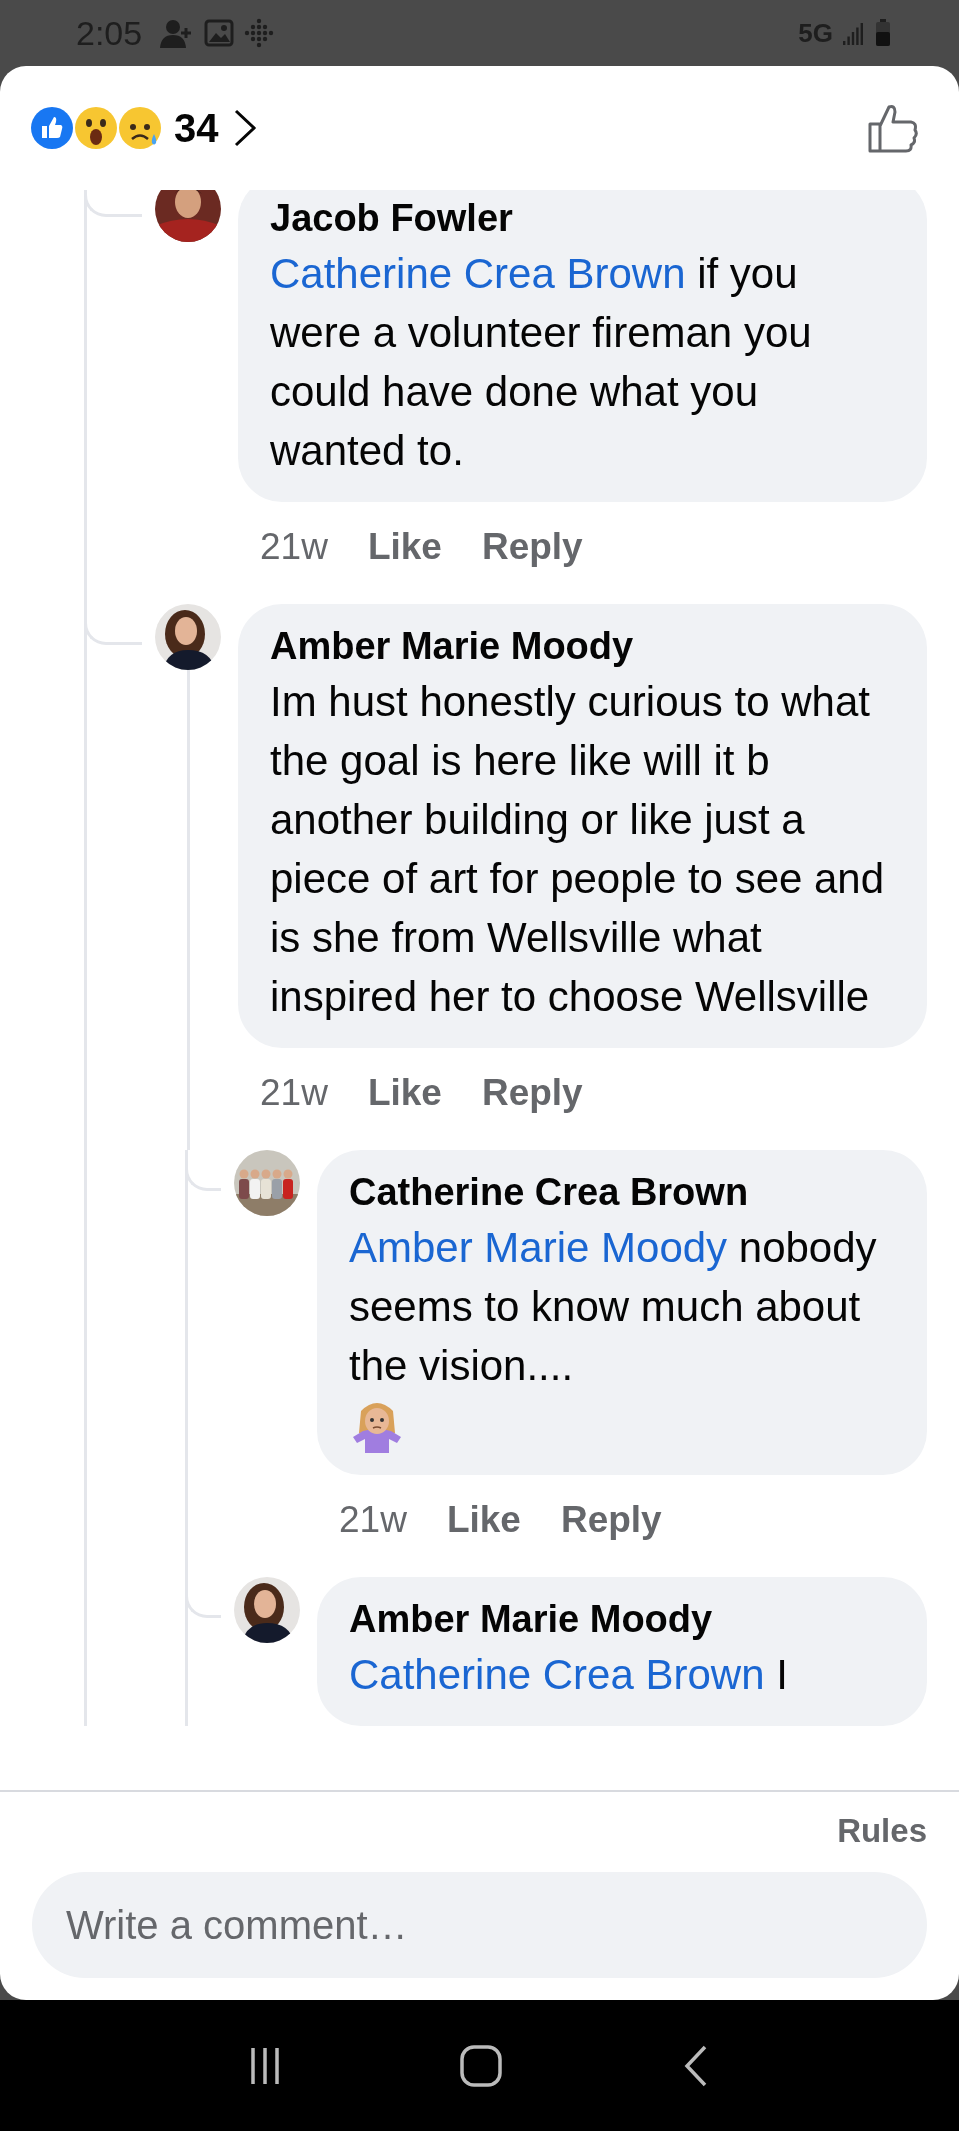  I want to click on surprised-face-icon, so click(96, 128).